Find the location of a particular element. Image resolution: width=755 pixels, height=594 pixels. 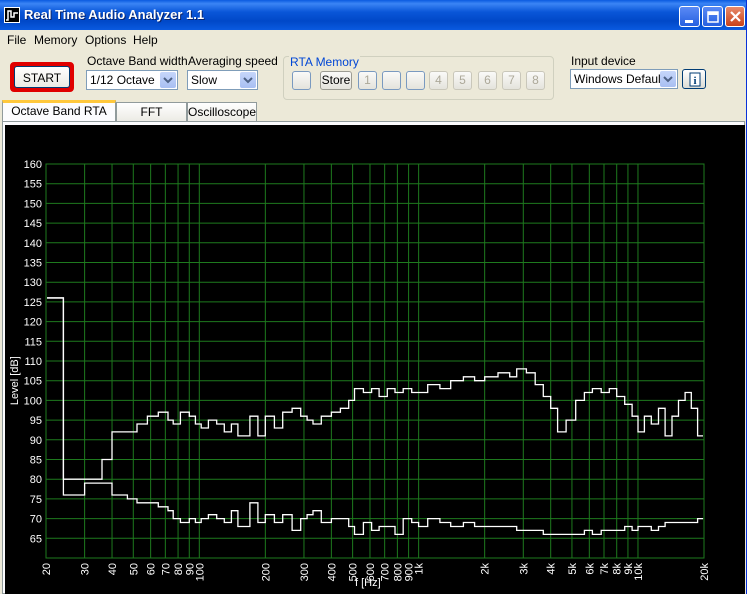

x-tick-label: 700 is located at coordinates (386, 572).